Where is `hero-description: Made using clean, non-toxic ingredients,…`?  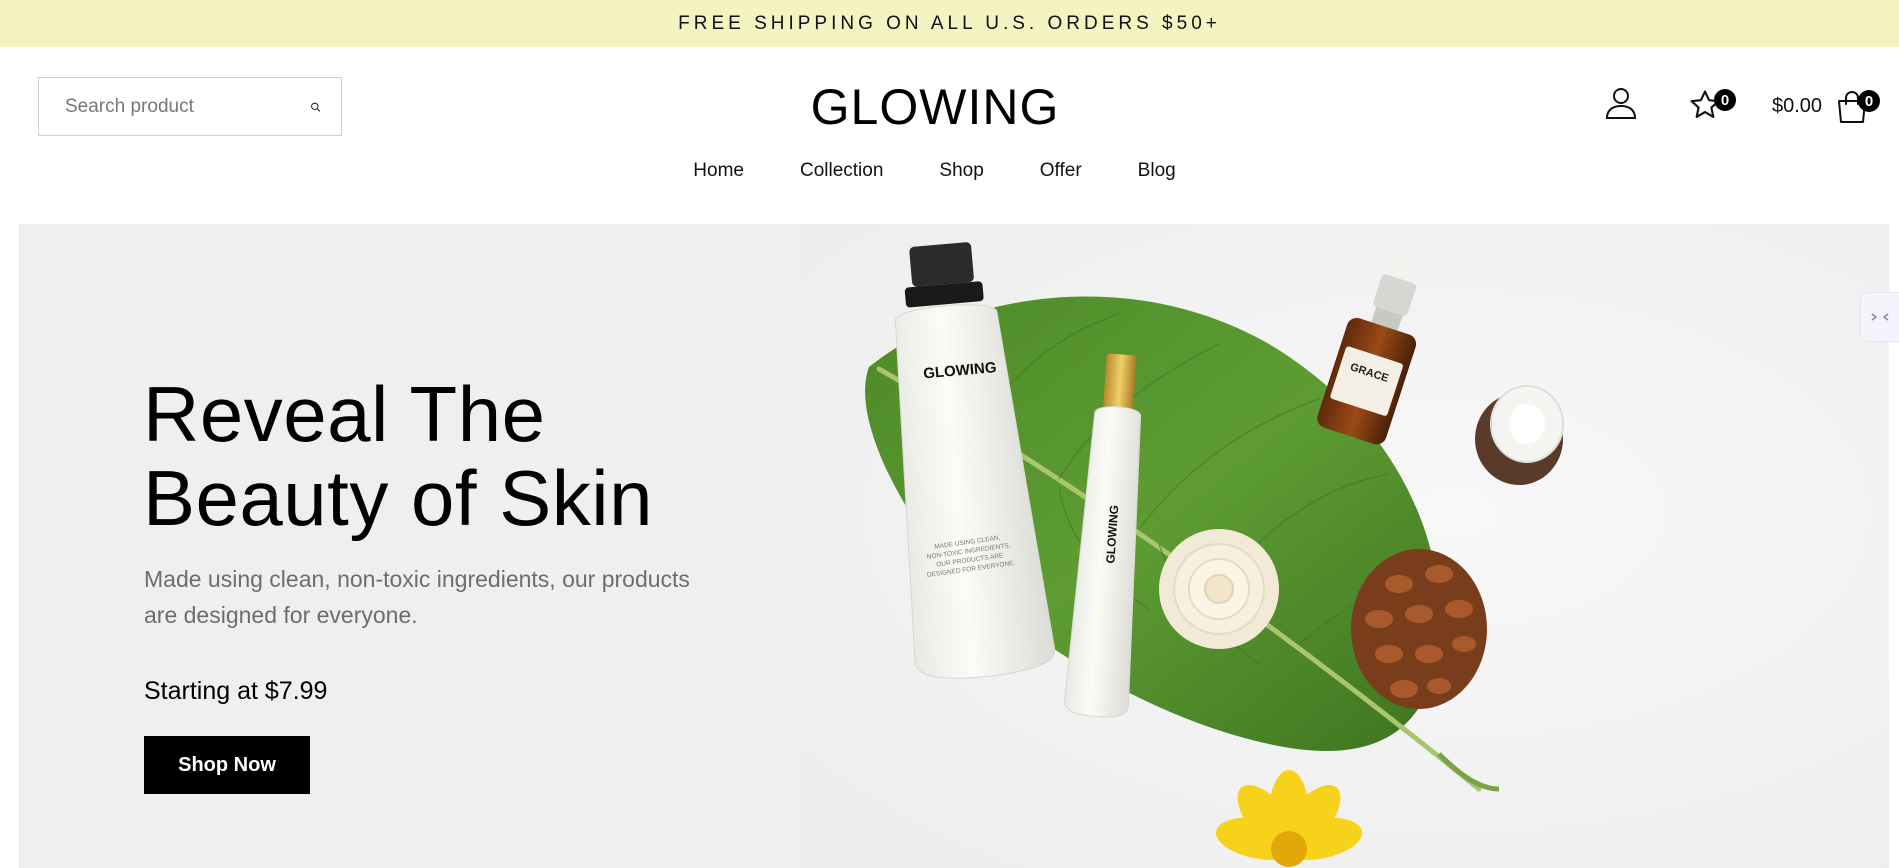
hero-description: Made using clean, non-toxic ingredients,… is located at coordinates (417, 597).